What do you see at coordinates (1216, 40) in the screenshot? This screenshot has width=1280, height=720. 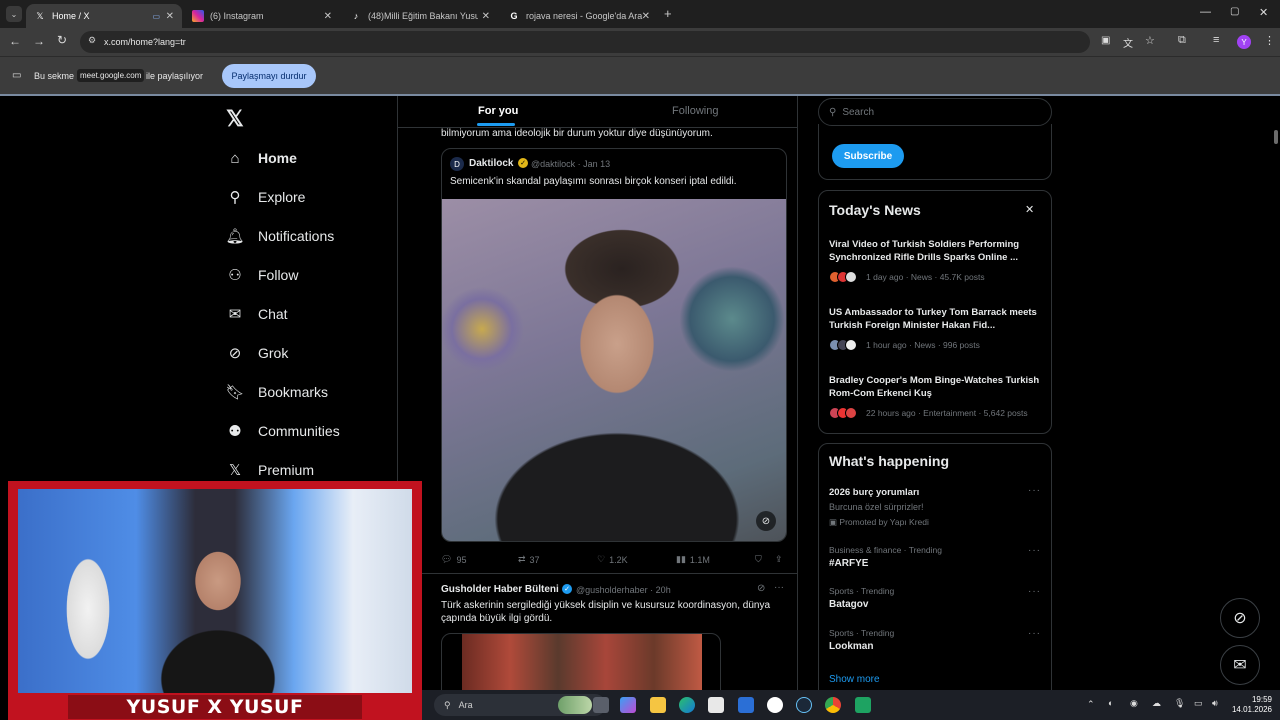 I see `media-icon: ≡` at bounding box center [1216, 40].